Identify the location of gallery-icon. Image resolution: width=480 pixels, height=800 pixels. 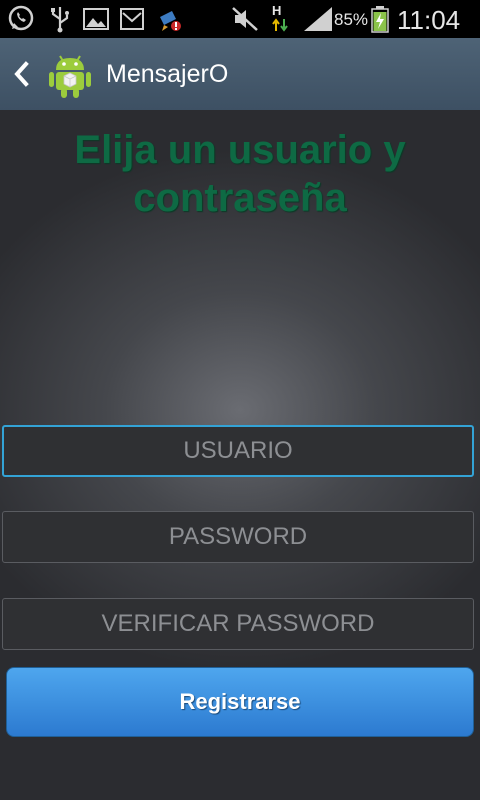
(96, 19).